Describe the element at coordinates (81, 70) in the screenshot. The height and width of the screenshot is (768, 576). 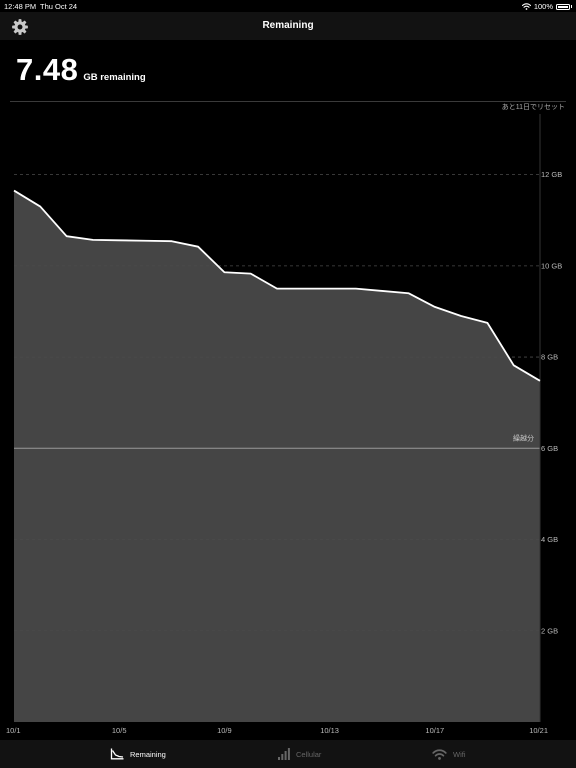
I see `remaining-summary: 7.48 GB remaining` at that location.